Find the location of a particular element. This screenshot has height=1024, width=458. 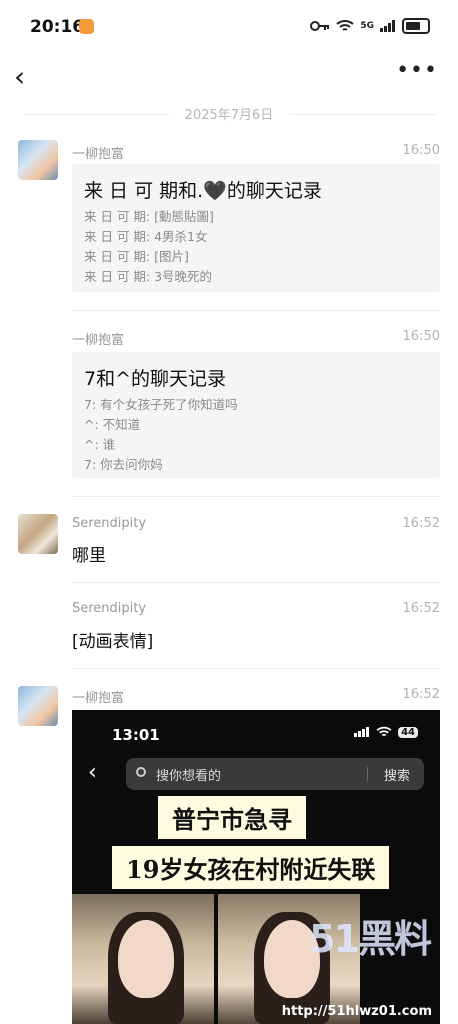

status-icons: 5G is located at coordinates (370, 26).